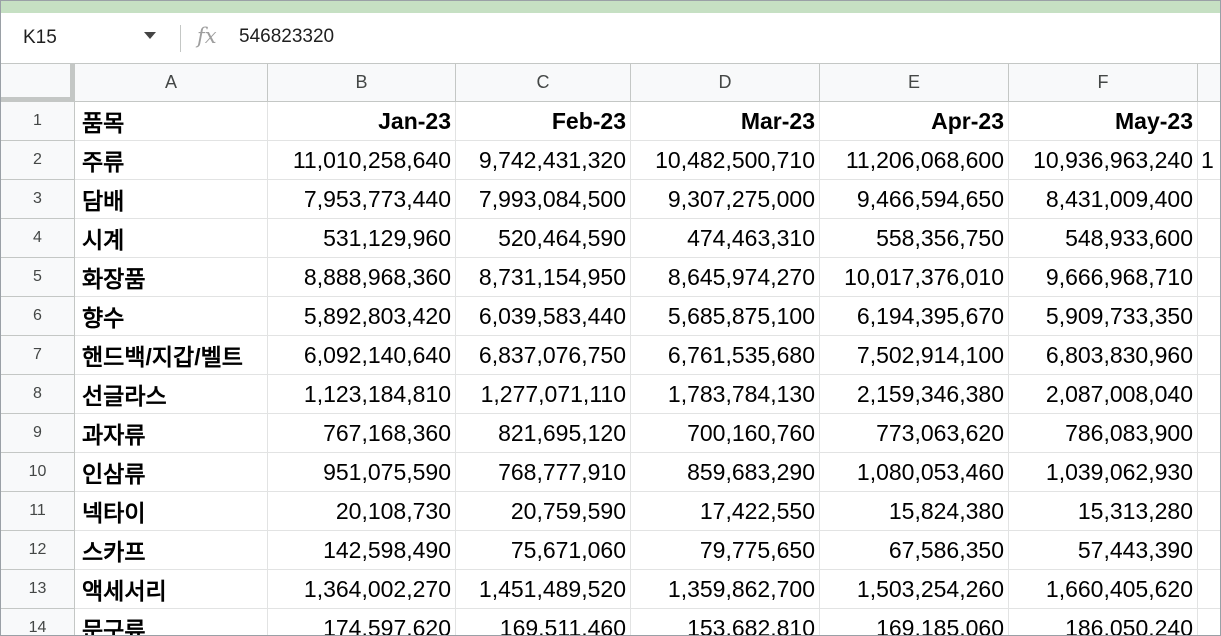  What do you see at coordinates (38, 355) in the screenshot?
I see `row-header: 7` at bounding box center [38, 355].